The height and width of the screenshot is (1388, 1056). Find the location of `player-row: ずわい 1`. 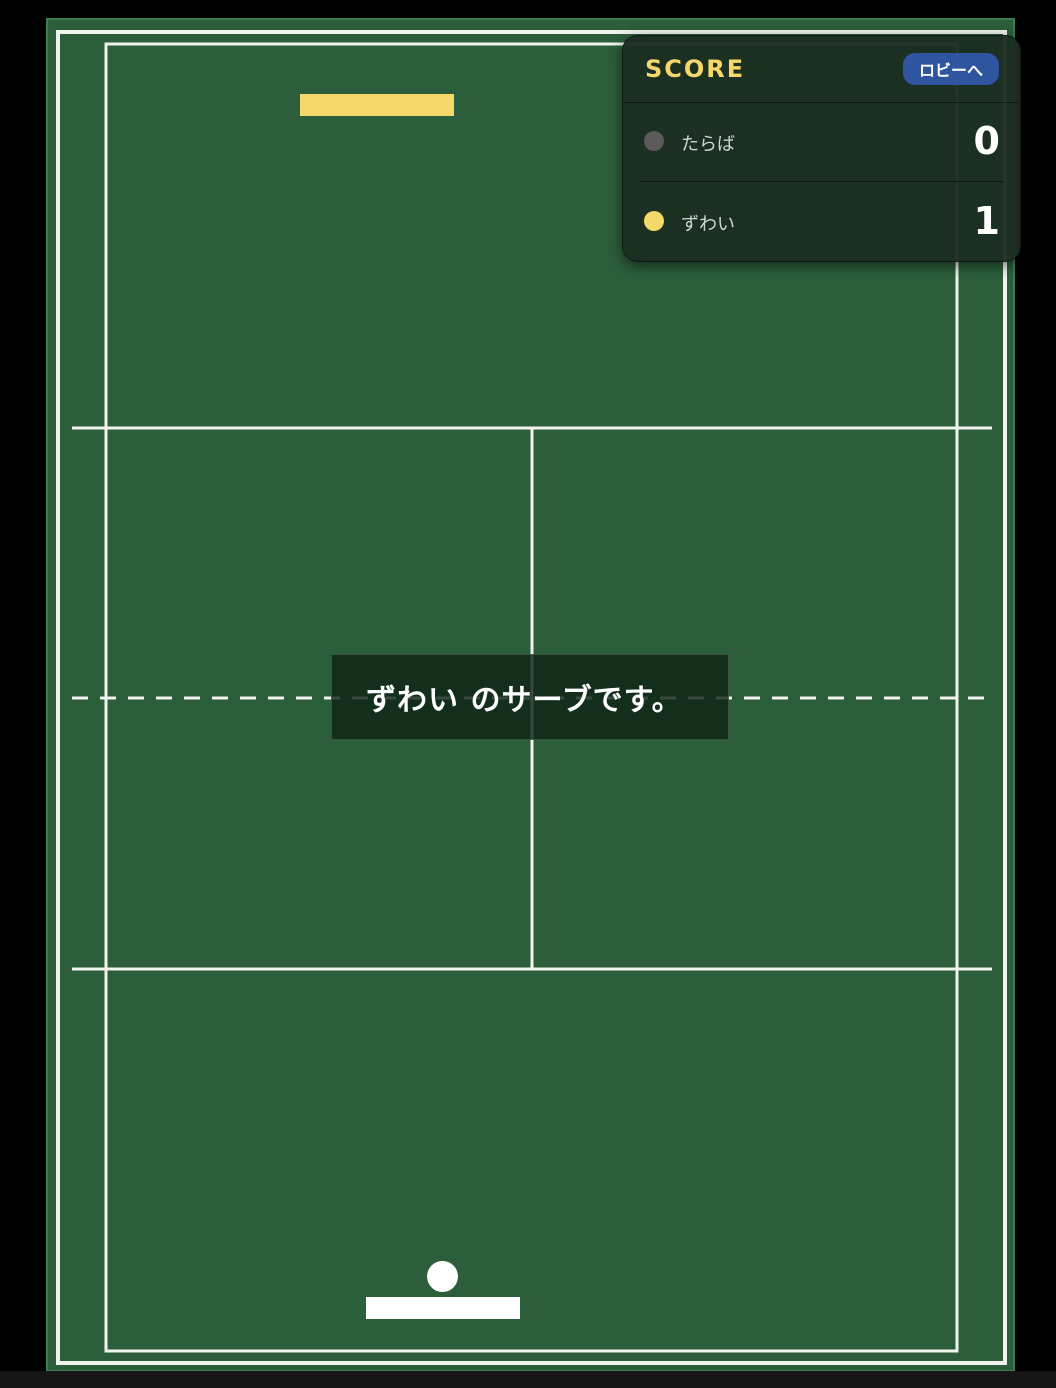

player-row: ずわい 1 is located at coordinates (821, 221).